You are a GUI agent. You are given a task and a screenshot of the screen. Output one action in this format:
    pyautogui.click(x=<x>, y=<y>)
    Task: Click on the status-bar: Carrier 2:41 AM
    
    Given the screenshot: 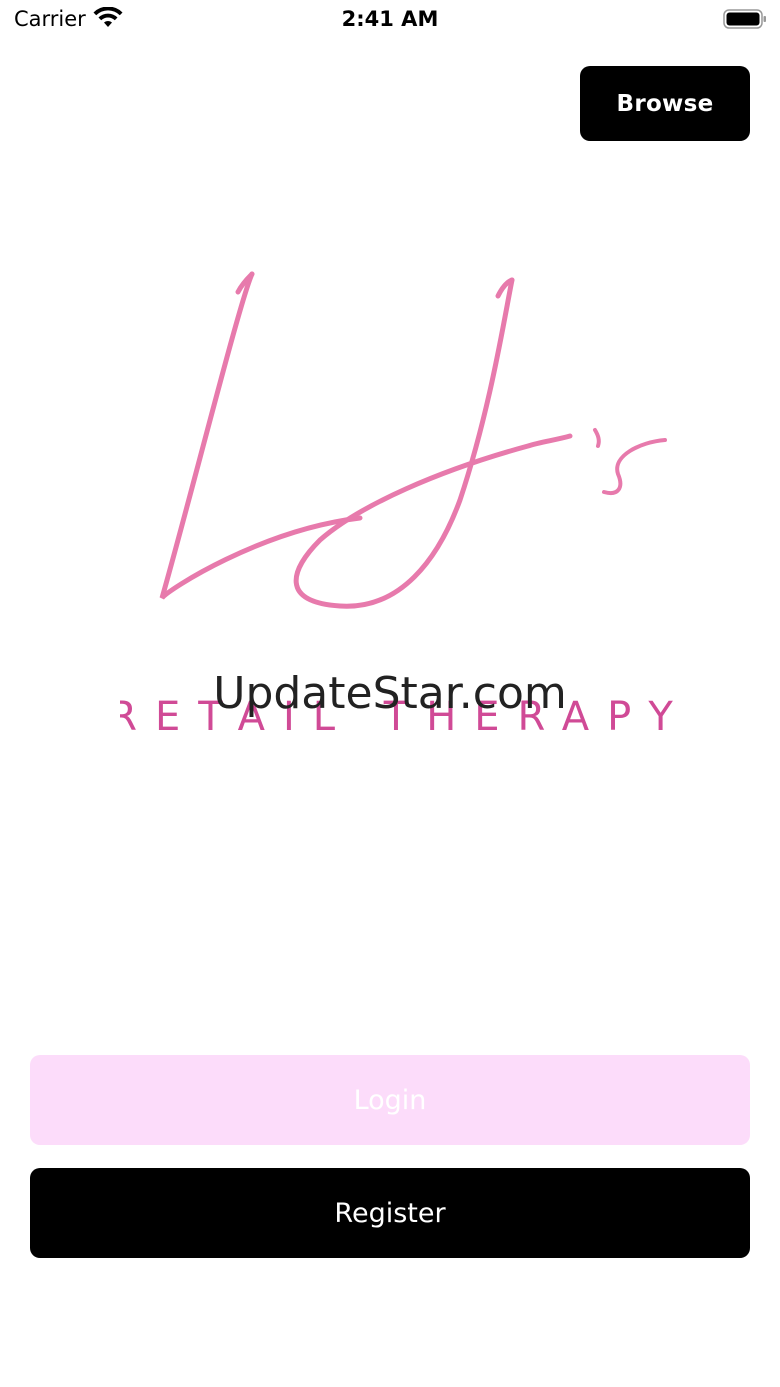 What is the action you would take?
    pyautogui.click(x=390, y=20)
    